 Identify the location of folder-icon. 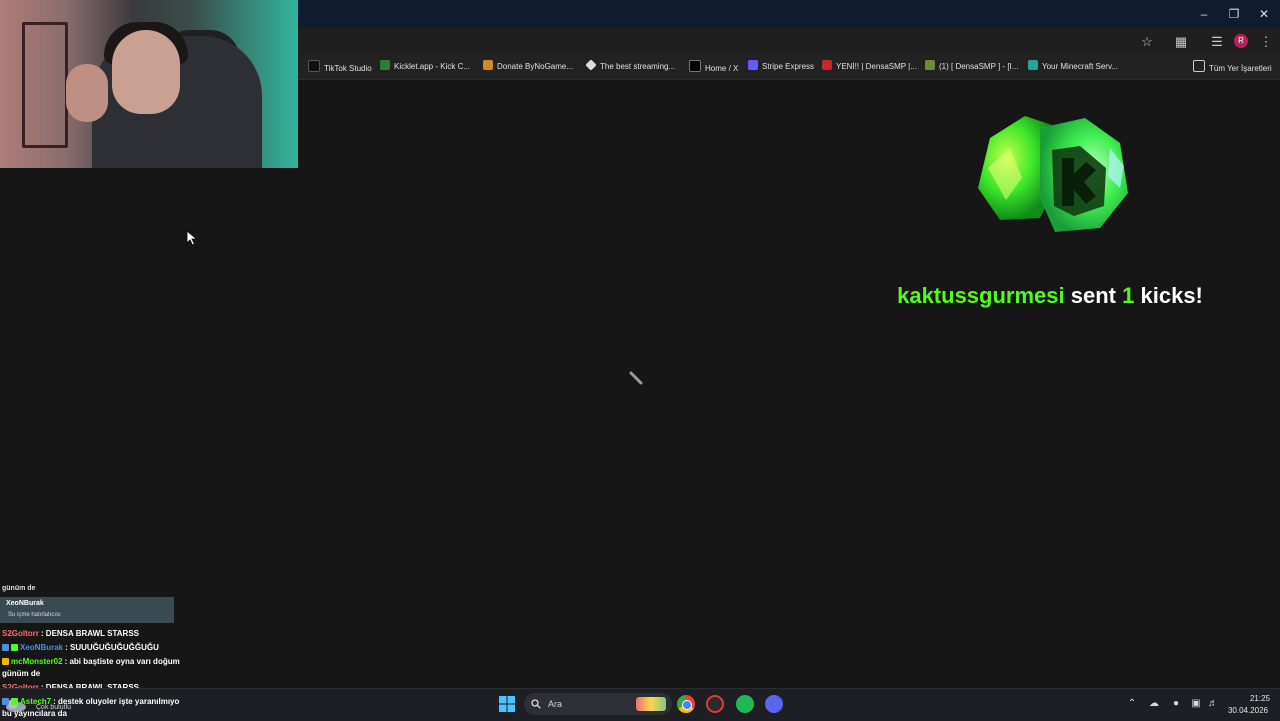
(1199, 66).